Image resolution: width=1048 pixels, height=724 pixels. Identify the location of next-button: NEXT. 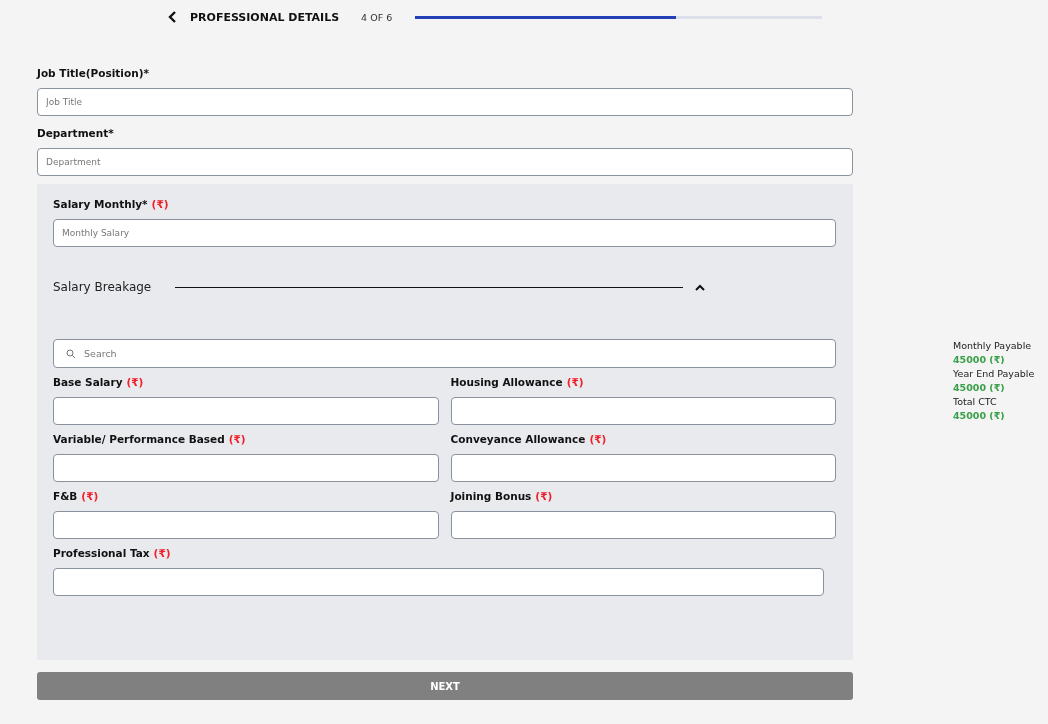
(445, 686).